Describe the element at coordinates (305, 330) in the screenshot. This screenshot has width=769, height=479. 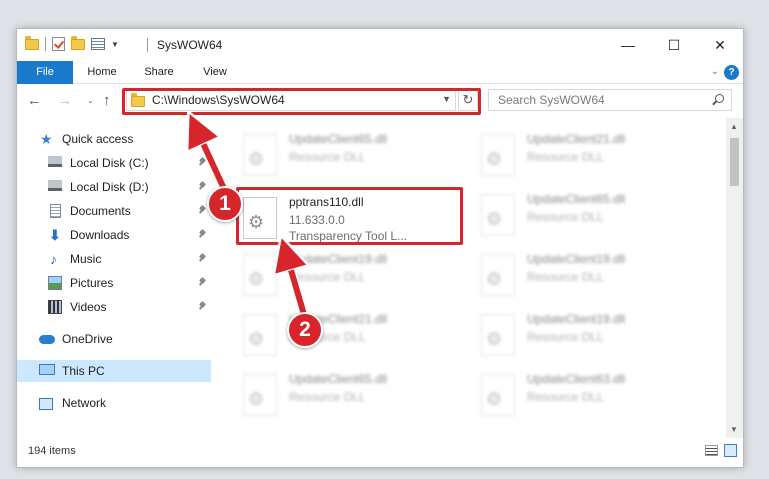
I see `callout-step-2: 2` at that location.